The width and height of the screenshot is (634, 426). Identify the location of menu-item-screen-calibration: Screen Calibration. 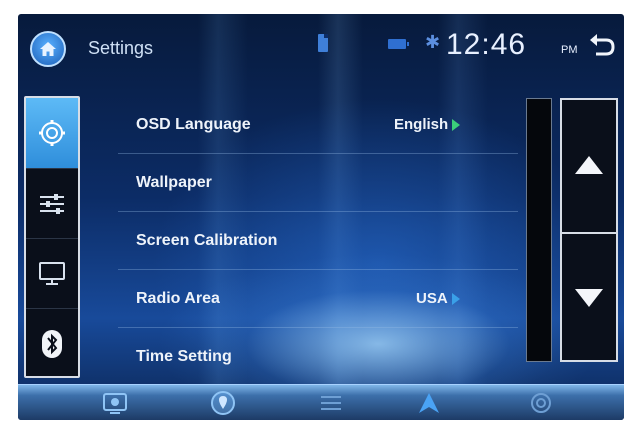
(318, 241).